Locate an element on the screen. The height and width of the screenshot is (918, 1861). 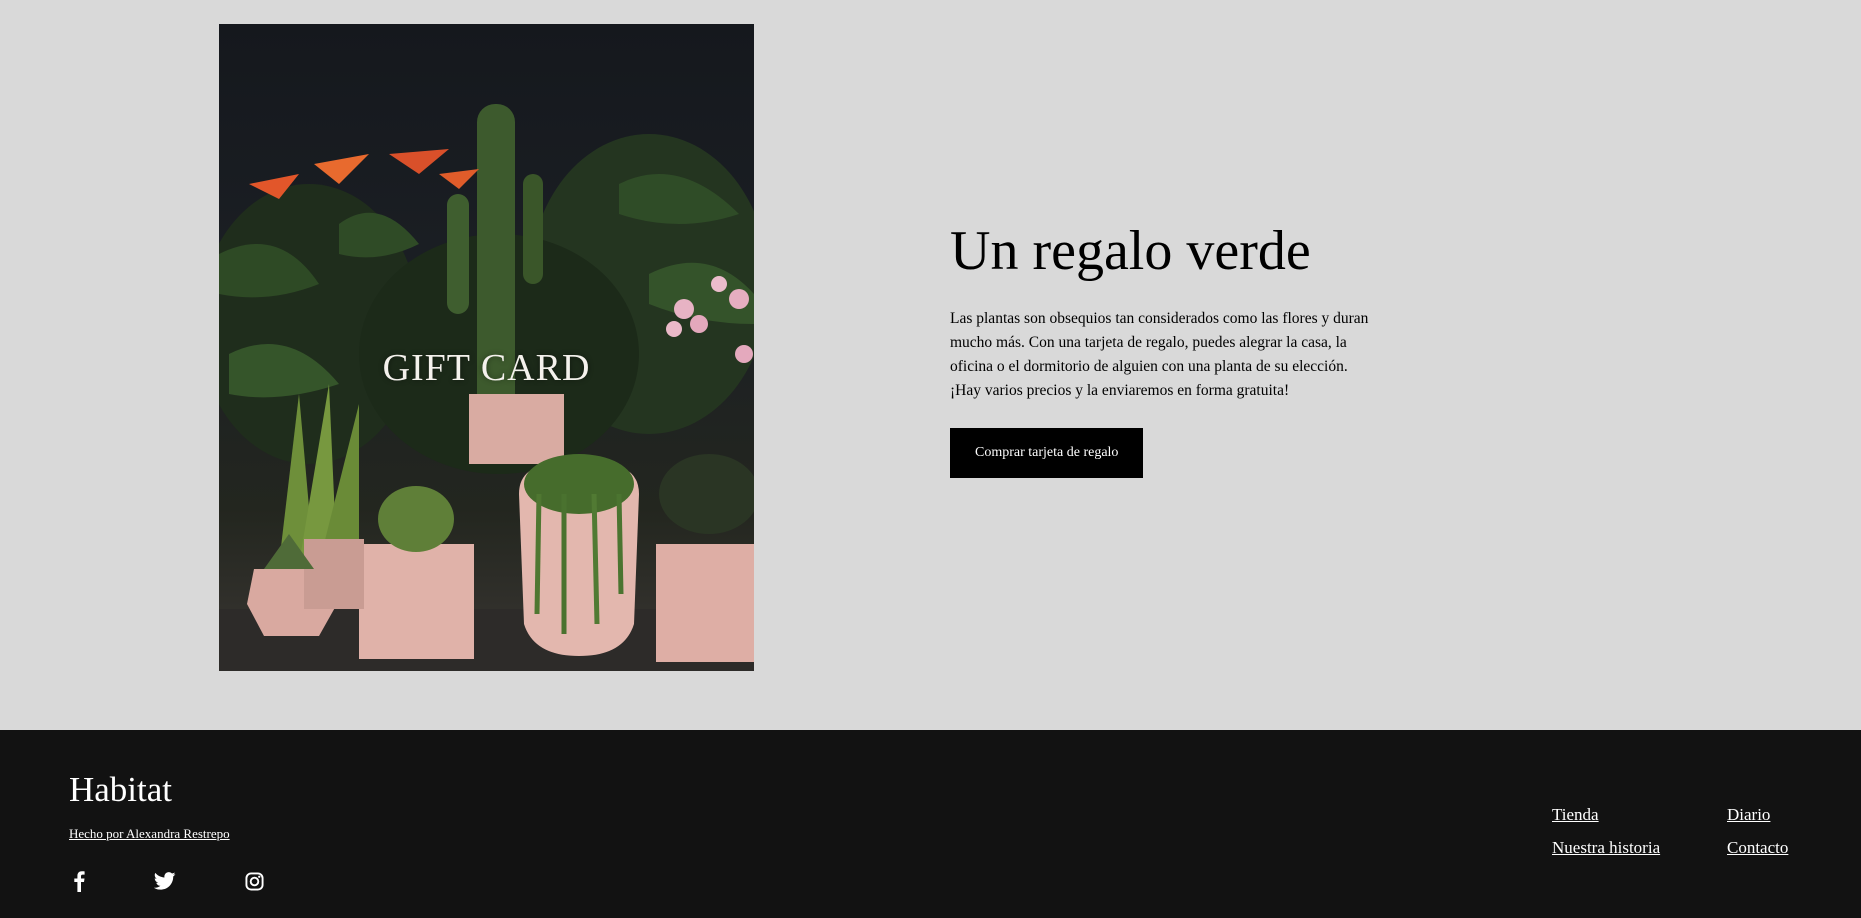
buy-gift-card-button: Comprar tarjeta de regalo is located at coordinates (1047, 453).